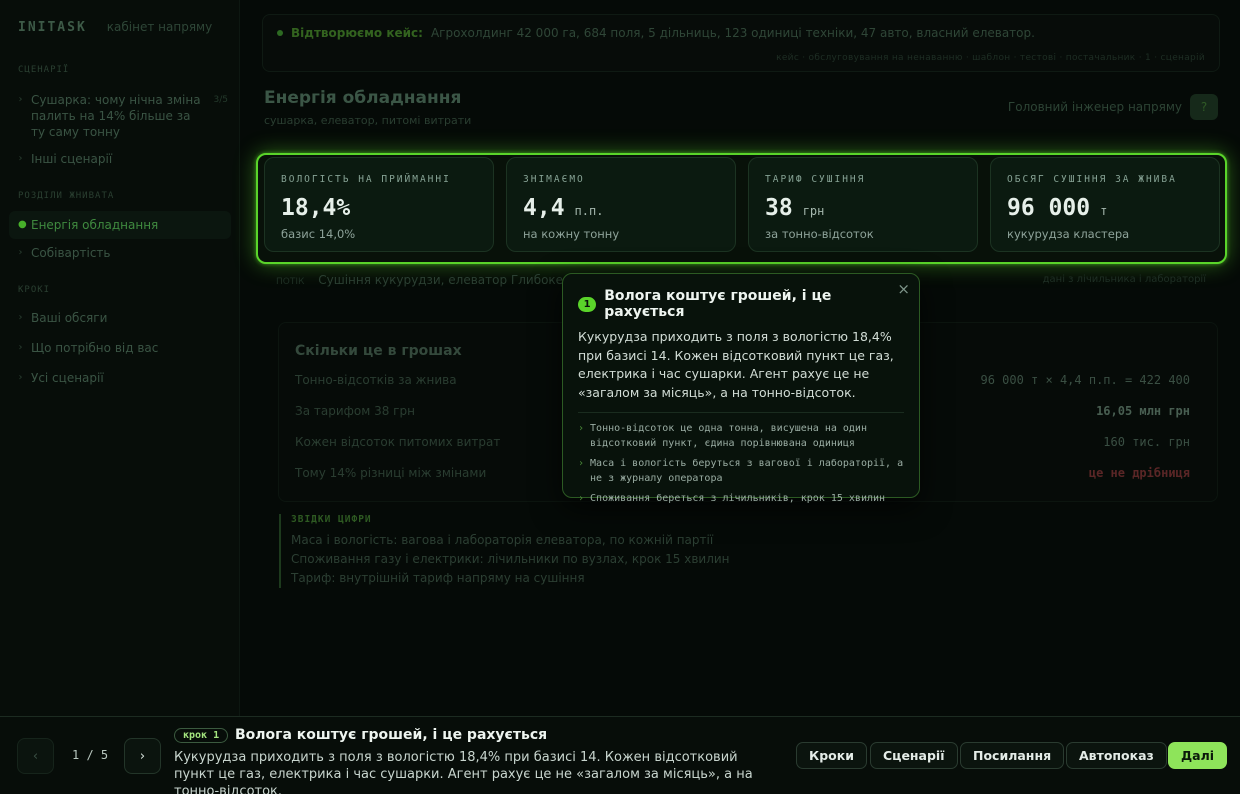 Image resolution: width=1240 pixels, height=794 pixels. I want to click on sidebar-section-steps: КРОКІ, so click(34, 290).